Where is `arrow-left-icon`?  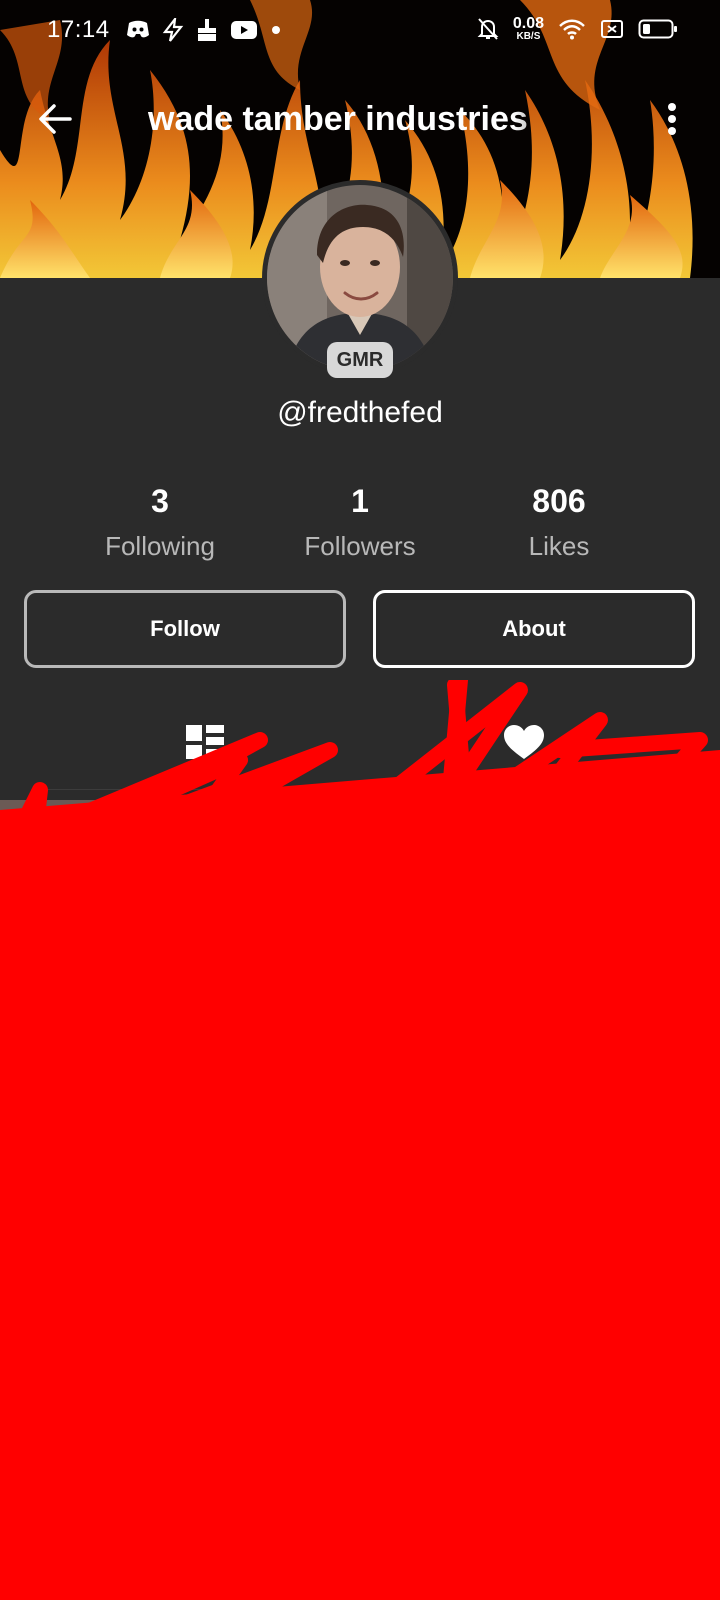 arrow-left-icon is located at coordinates (55, 119).